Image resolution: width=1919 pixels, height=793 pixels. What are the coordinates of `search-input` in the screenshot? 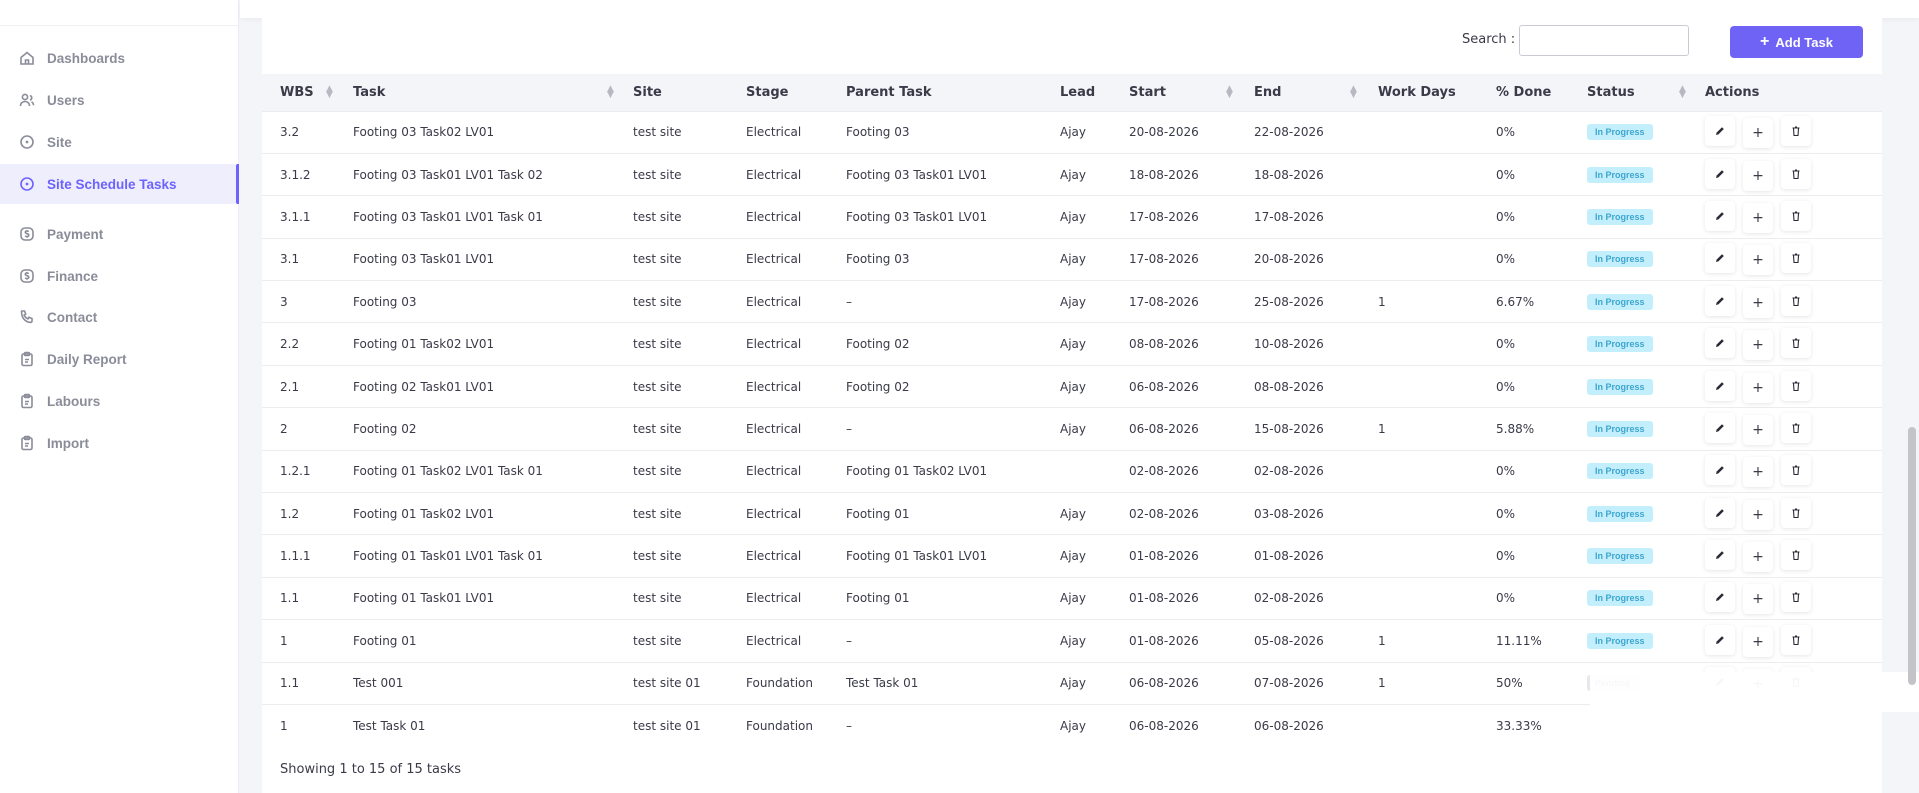 It's located at (1604, 40).